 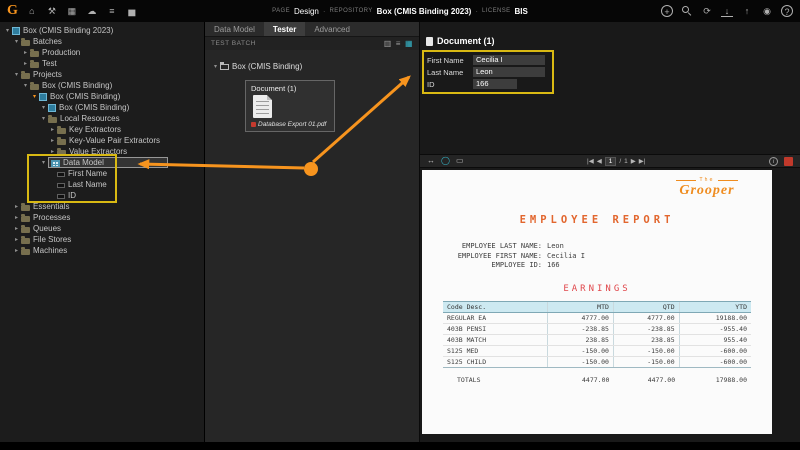 What do you see at coordinates (767, 11) in the screenshot?
I see `user-icon: ◉` at bounding box center [767, 11].